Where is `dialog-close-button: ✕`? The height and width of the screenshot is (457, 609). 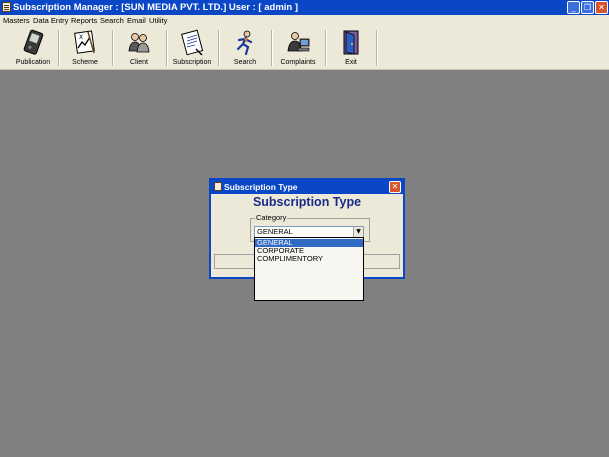
dialog-close-button: ✕ is located at coordinates (395, 187).